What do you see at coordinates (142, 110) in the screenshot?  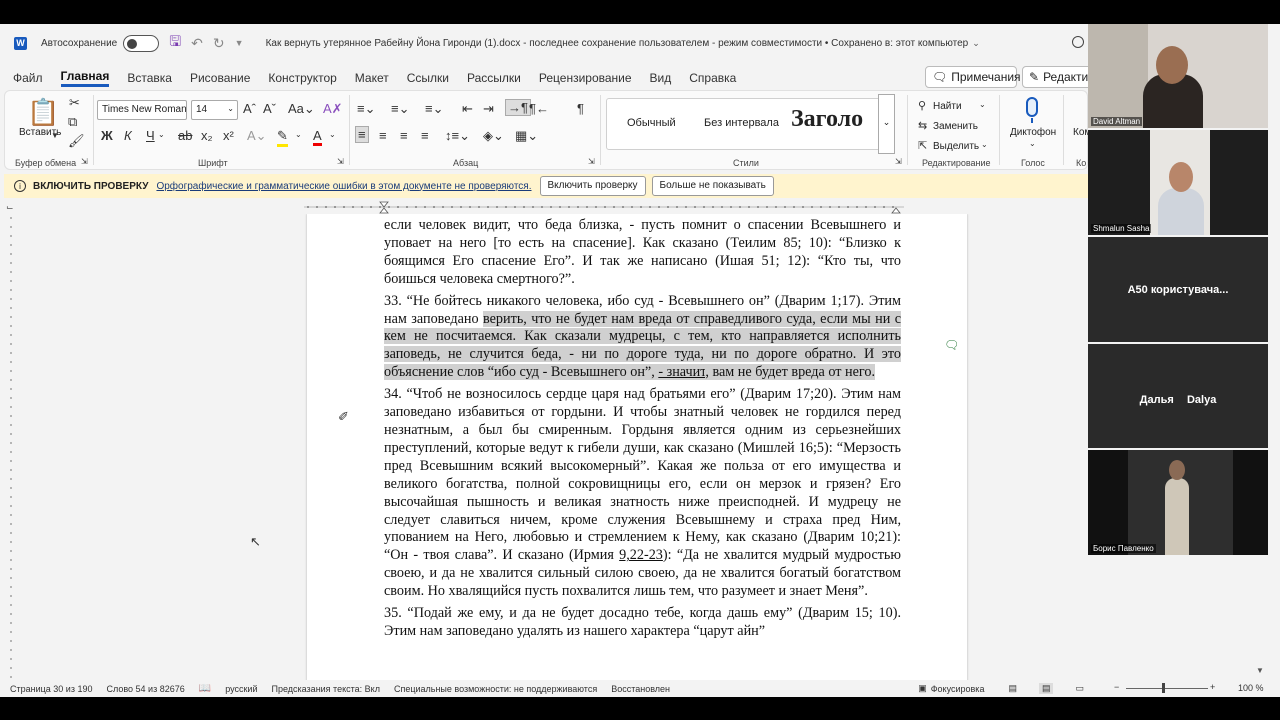 I see `font-name-combo: Times New Roman` at bounding box center [142, 110].